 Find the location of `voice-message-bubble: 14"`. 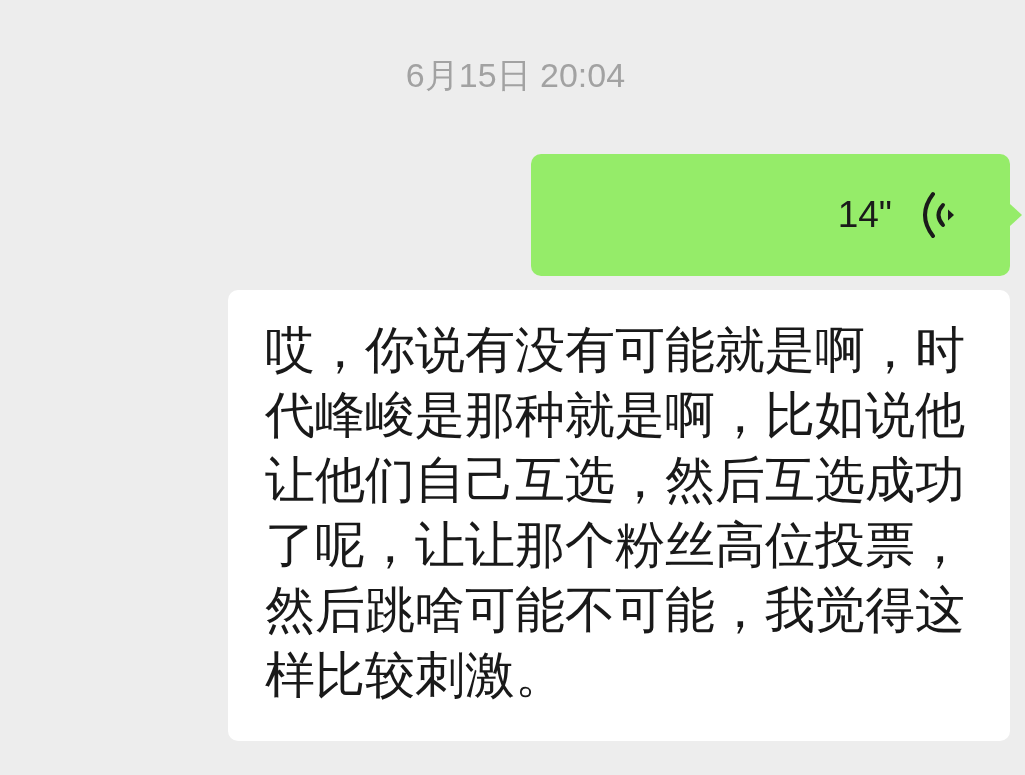

voice-message-bubble: 14" is located at coordinates (770, 215).